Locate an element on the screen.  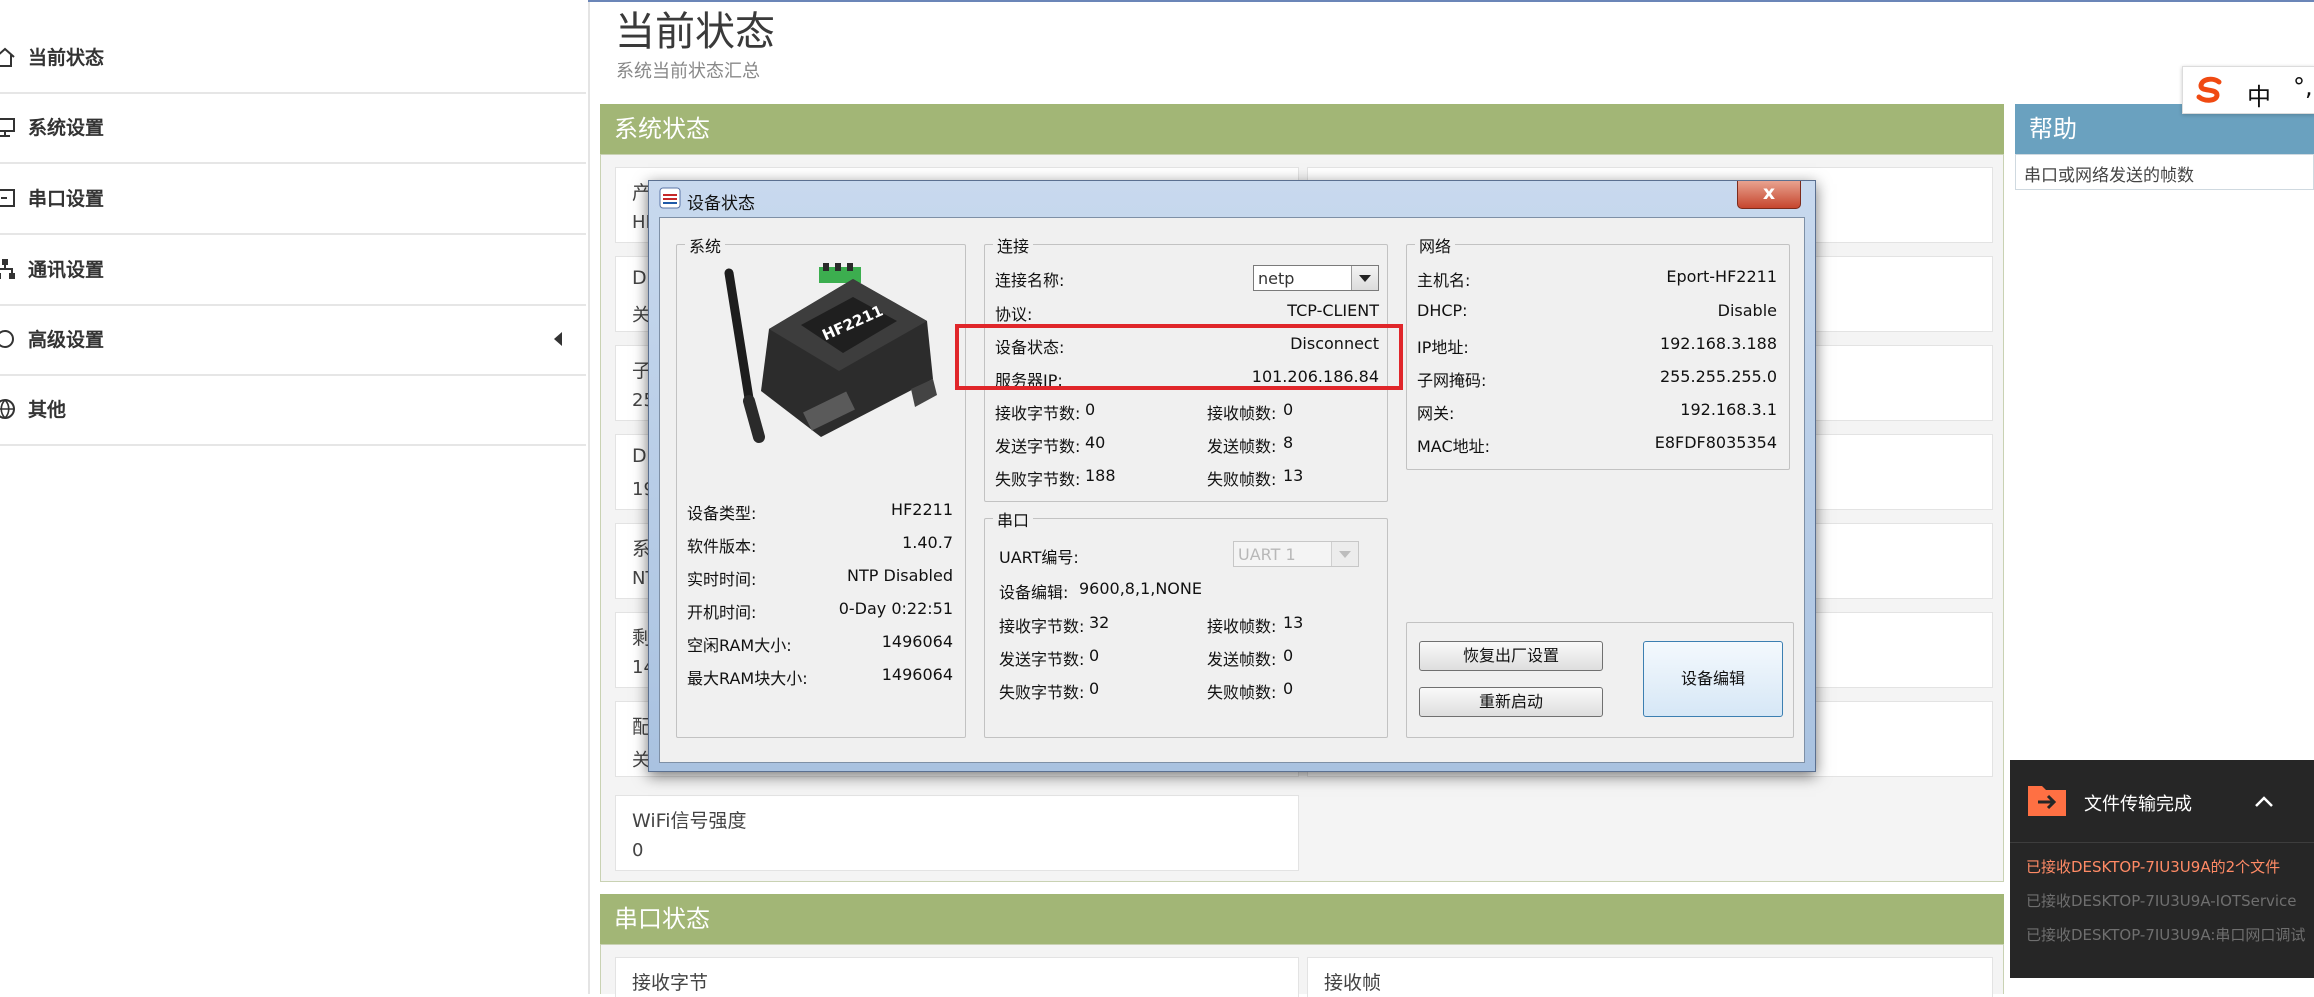
card-label: WiFi信号强度 is located at coordinates (689, 821).